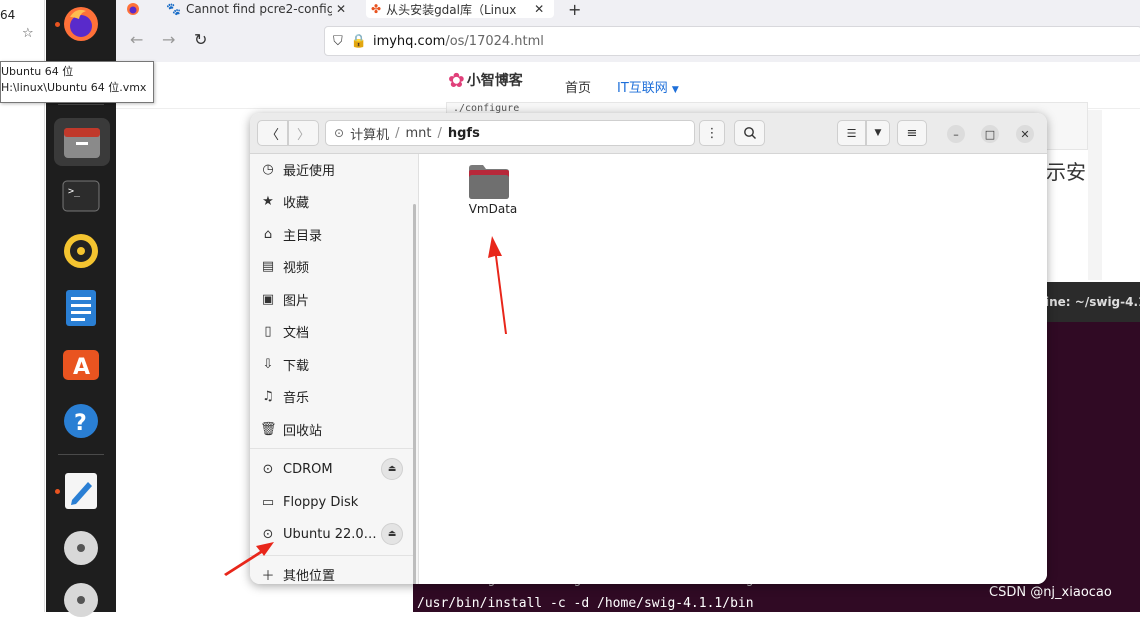  Describe the element at coordinates (8, 15) in the screenshot. I see `host-number: 64` at that location.